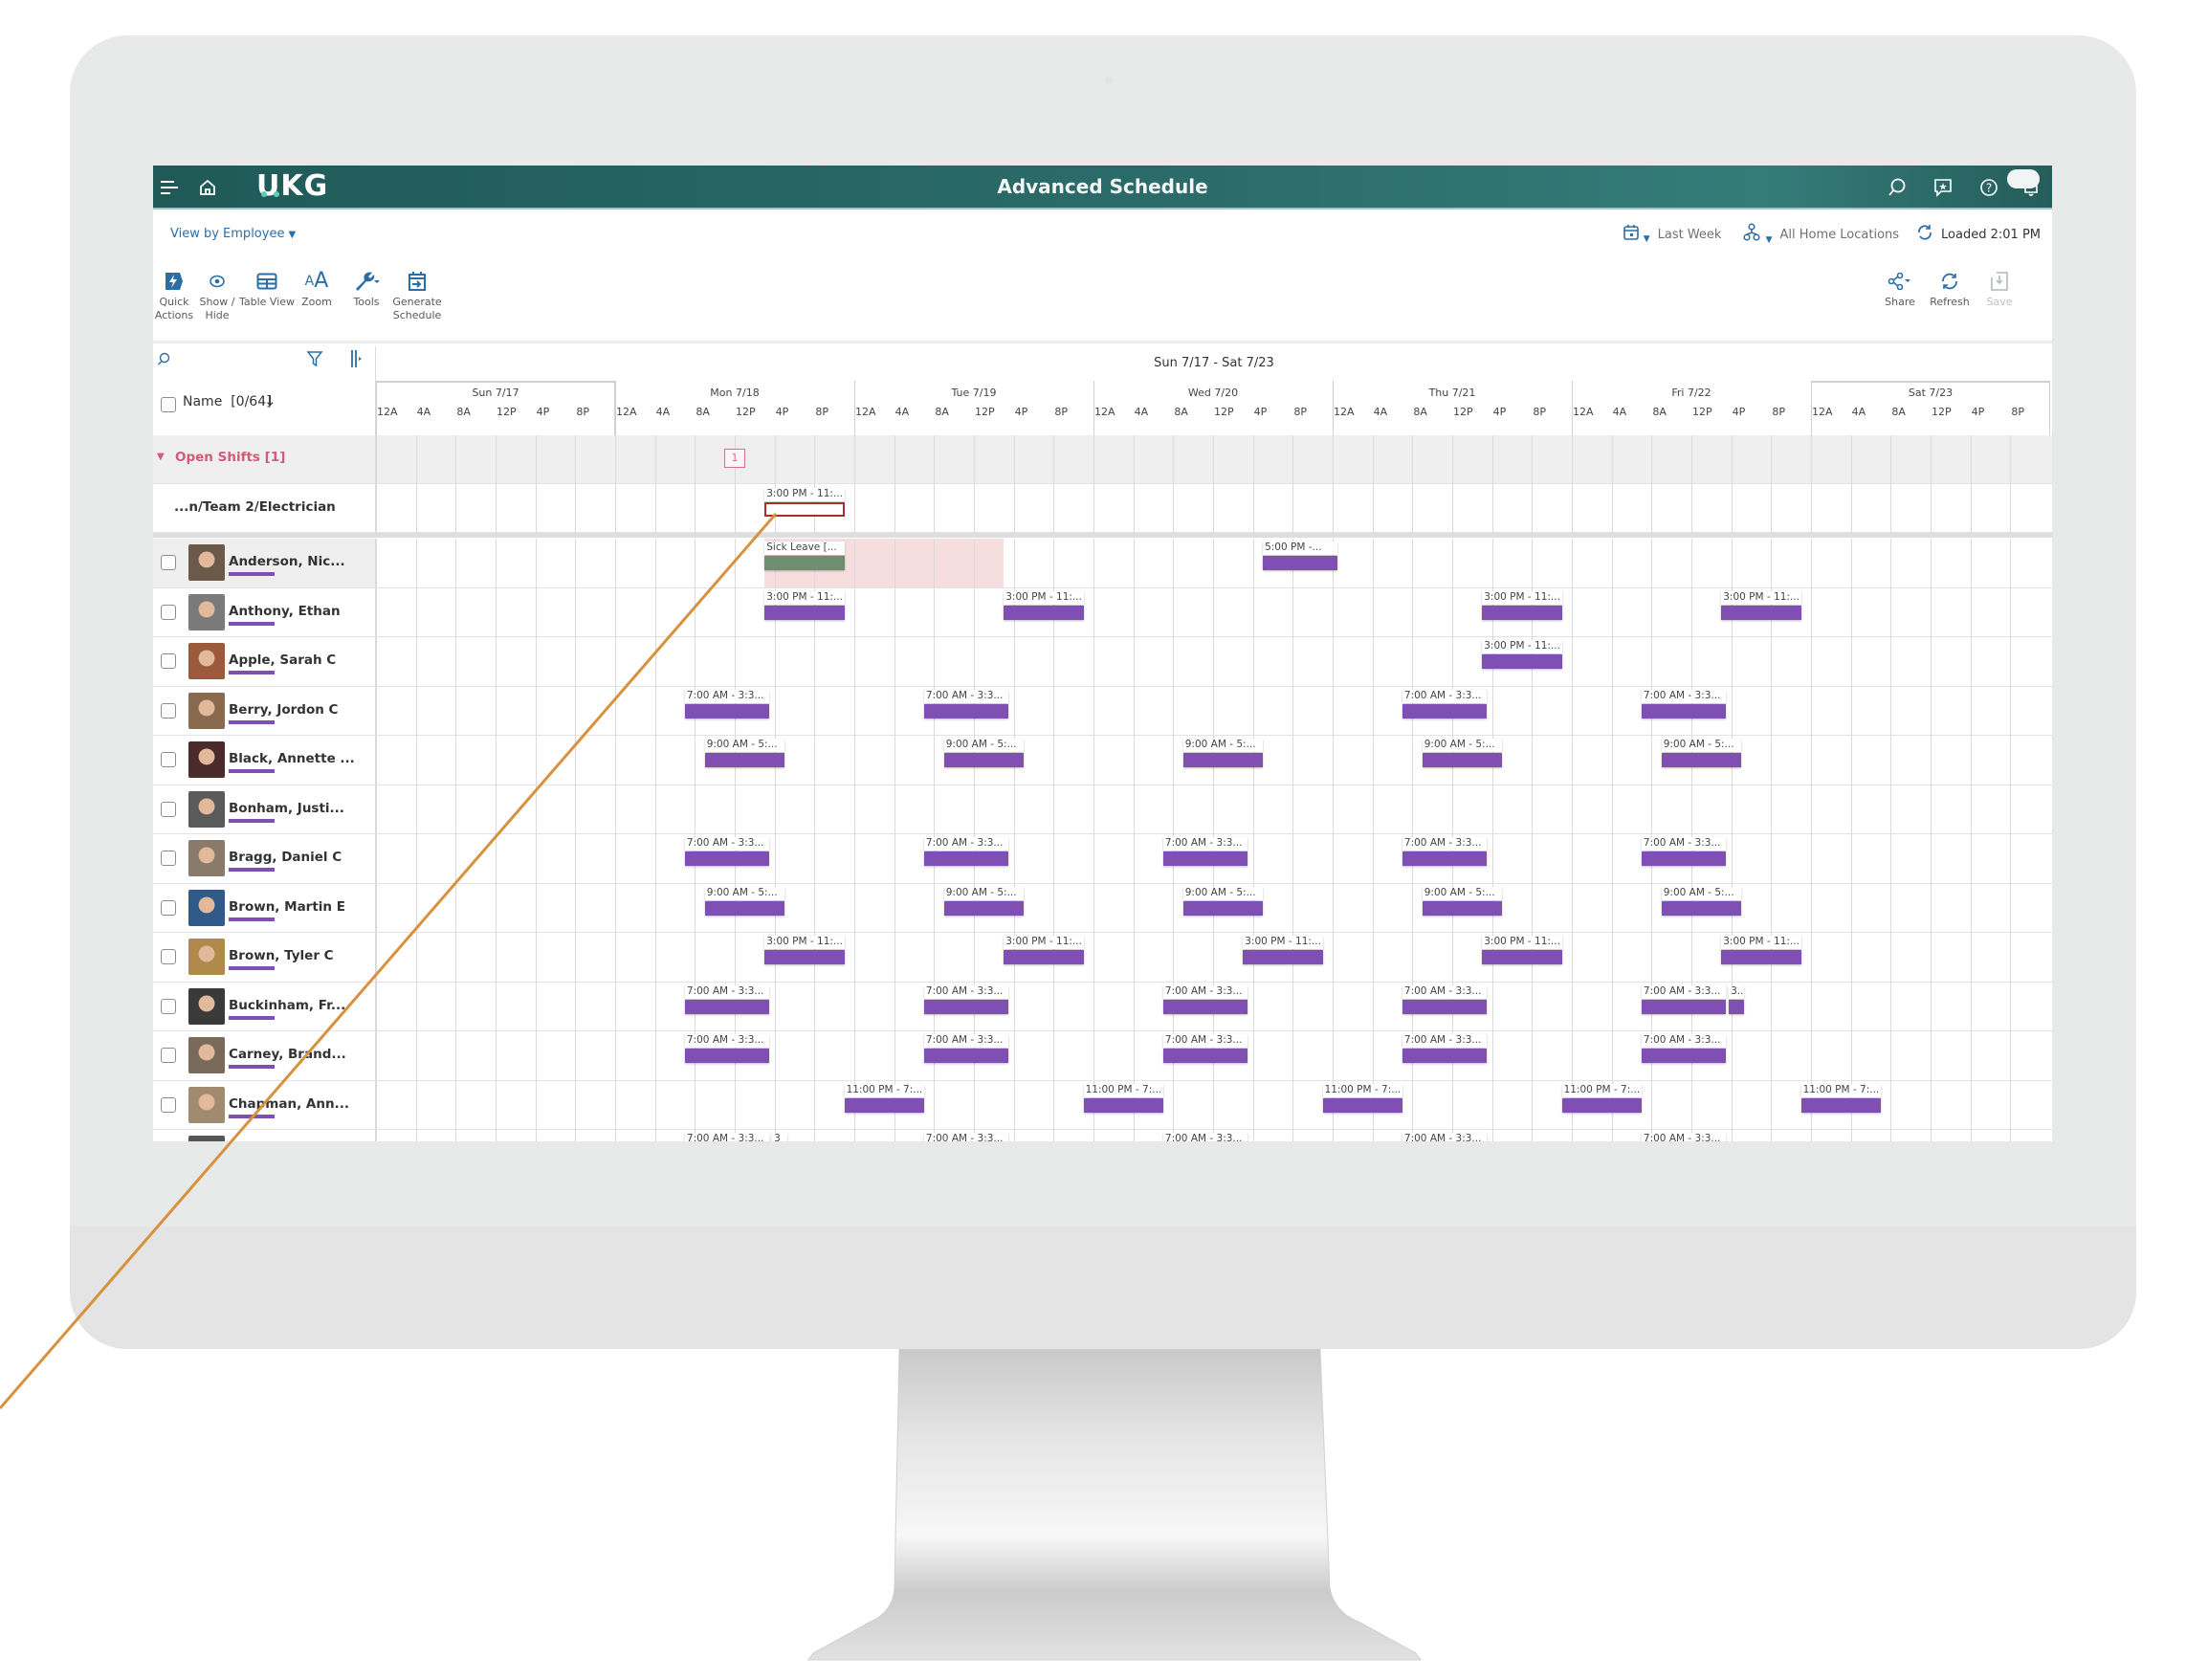 This screenshot has width=2208, height=1680. Describe the element at coordinates (357, 360) in the screenshot. I see `column-toggle-icon` at that location.